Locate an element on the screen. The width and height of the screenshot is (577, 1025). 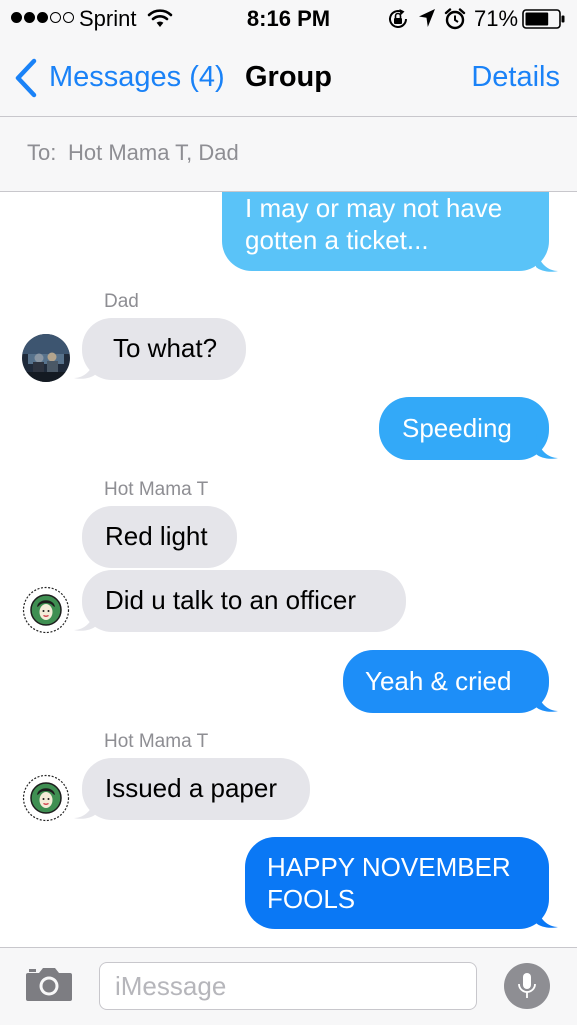
message-text: Speeding is located at coordinates (457, 428).